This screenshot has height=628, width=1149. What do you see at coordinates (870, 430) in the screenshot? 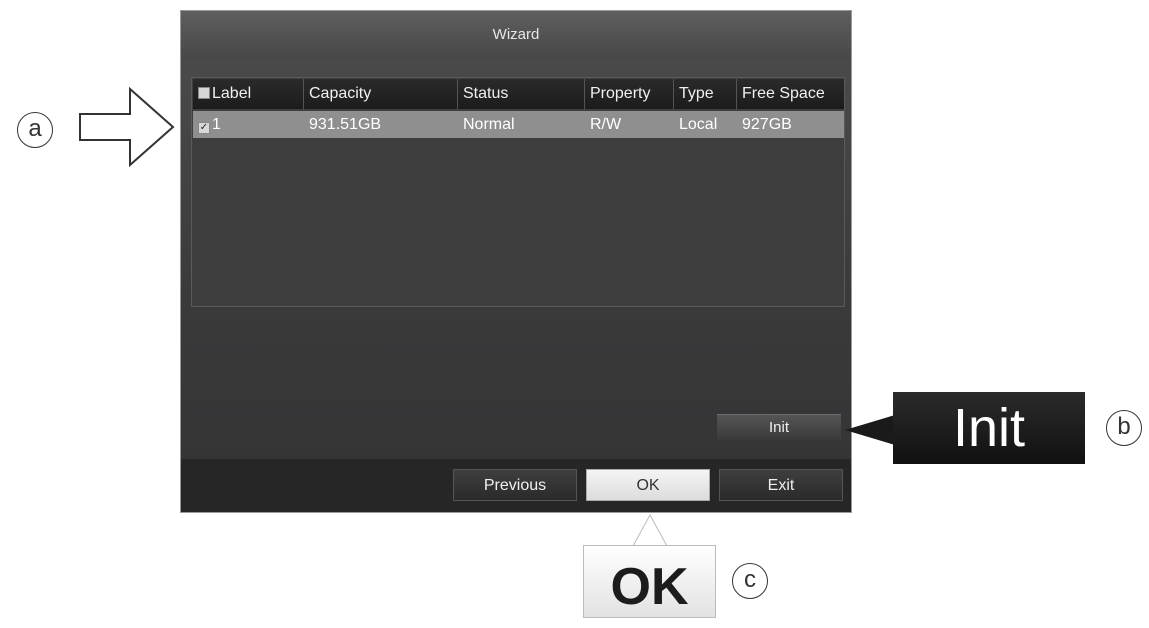
I see `callout-pointer-icon` at bounding box center [870, 430].